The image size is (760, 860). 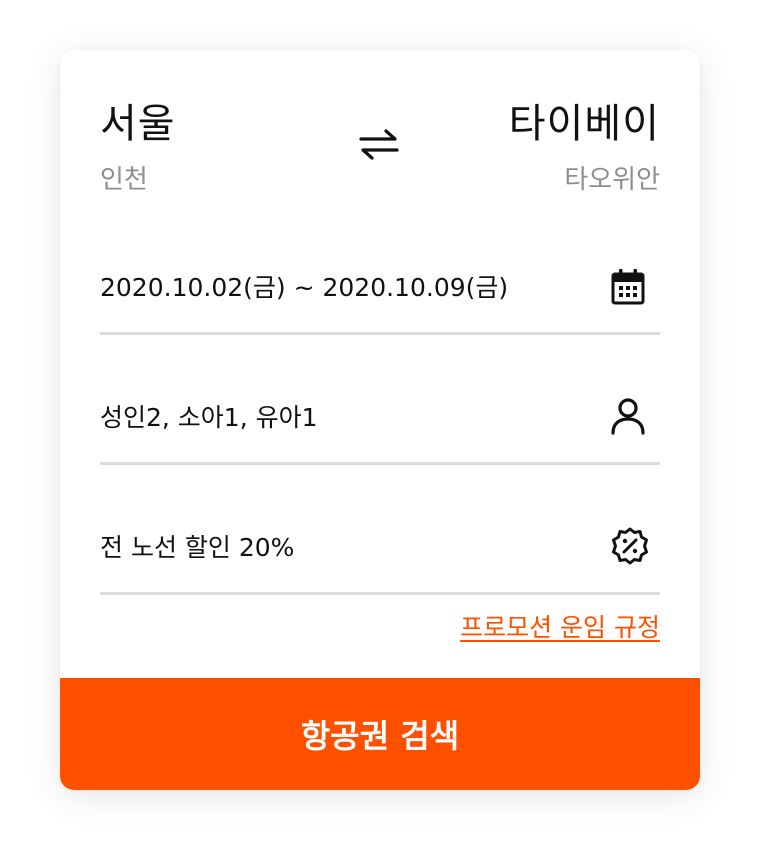 I want to click on passengers-value: 성인2, 소아1, 유아1, so click(x=209, y=417).